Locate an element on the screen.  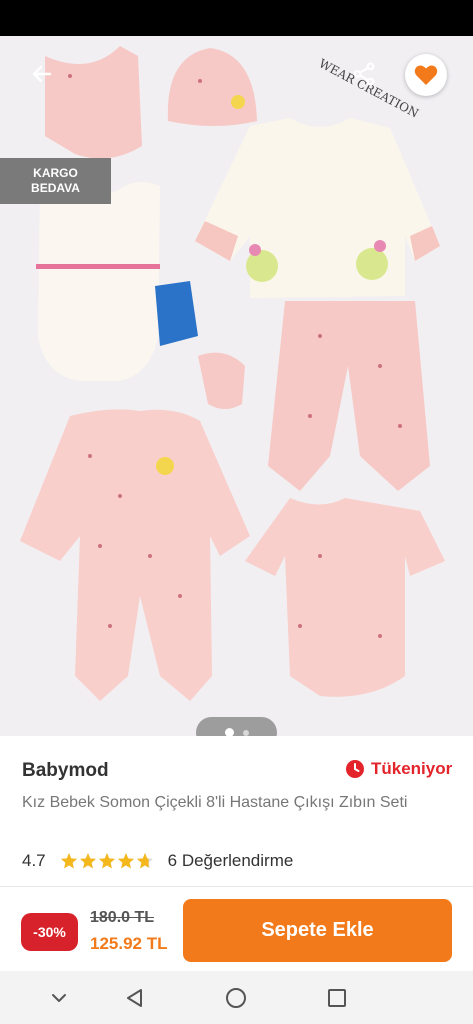
review-count: 6 Değerlendirme is located at coordinates (231, 861).